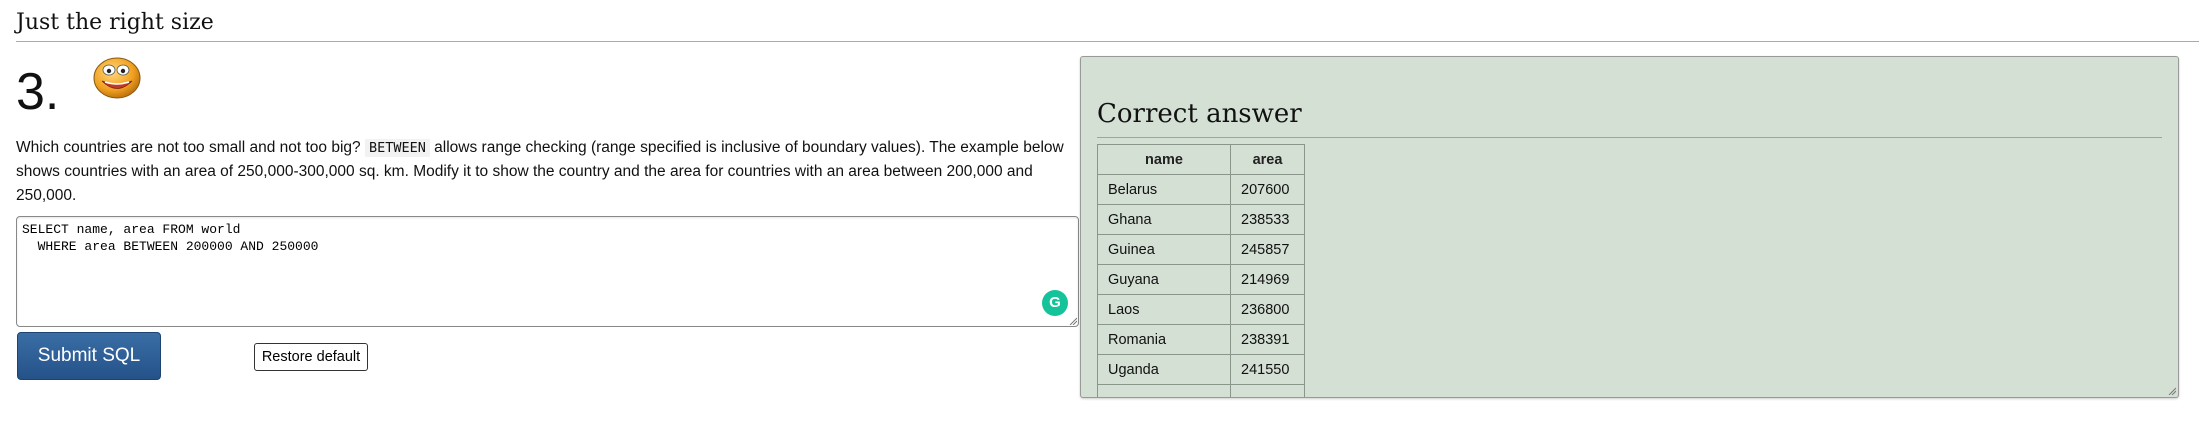 The width and height of the screenshot is (2199, 433). What do you see at coordinates (1267, 390) in the screenshot?
I see `cell-area` at bounding box center [1267, 390].